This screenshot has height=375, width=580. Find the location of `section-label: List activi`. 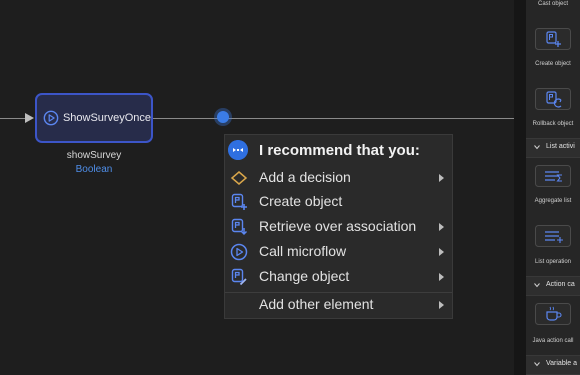

section-label: List activi is located at coordinates (560, 146).